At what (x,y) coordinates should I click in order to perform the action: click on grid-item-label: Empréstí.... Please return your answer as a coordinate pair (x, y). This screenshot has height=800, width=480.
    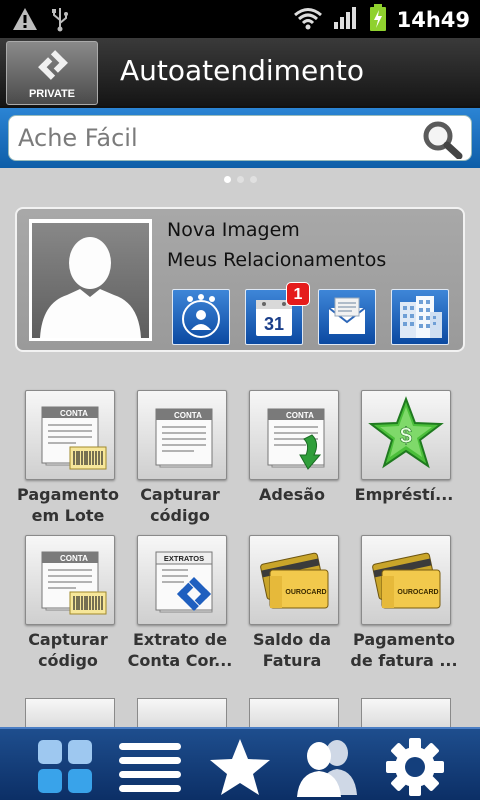
    Looking at the image, I should click on (404, 494).